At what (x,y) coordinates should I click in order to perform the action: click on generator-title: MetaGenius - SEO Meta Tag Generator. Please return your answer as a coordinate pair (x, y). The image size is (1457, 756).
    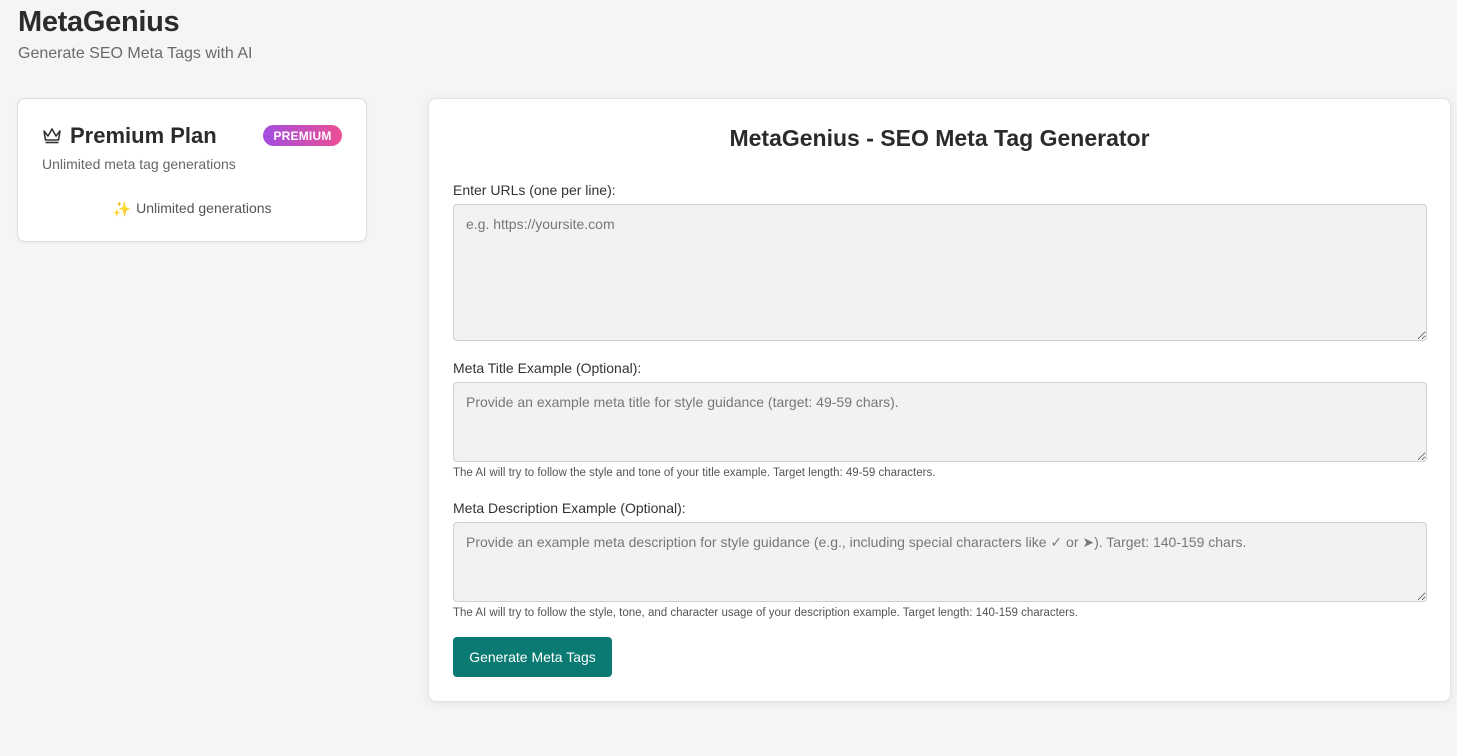
    Looking at the image, I should click on (939, 138).